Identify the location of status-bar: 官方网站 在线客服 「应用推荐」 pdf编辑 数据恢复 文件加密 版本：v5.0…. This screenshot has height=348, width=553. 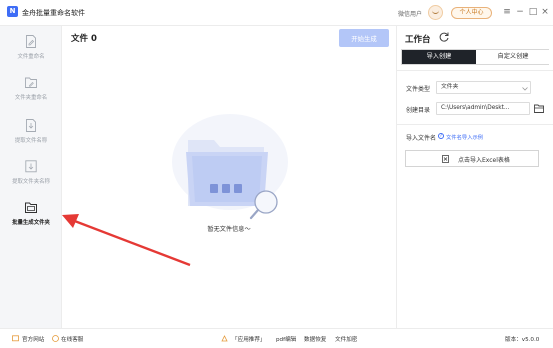
(276, 338).